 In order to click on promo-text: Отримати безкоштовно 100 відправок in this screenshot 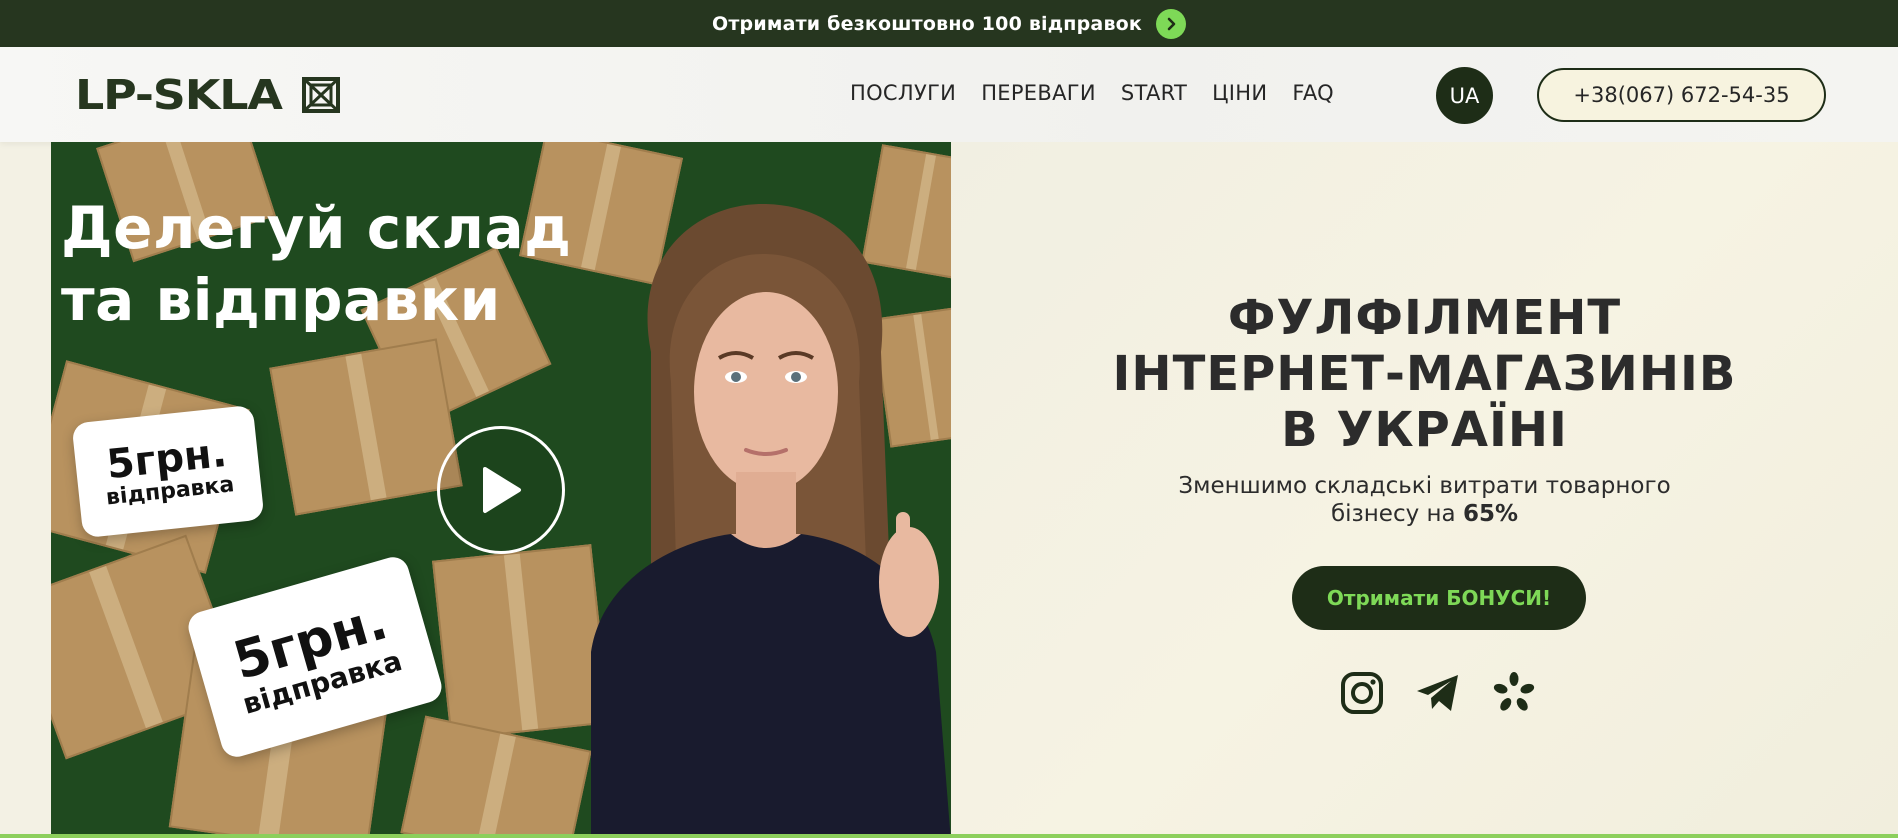, I will do `click(927, 24)`.